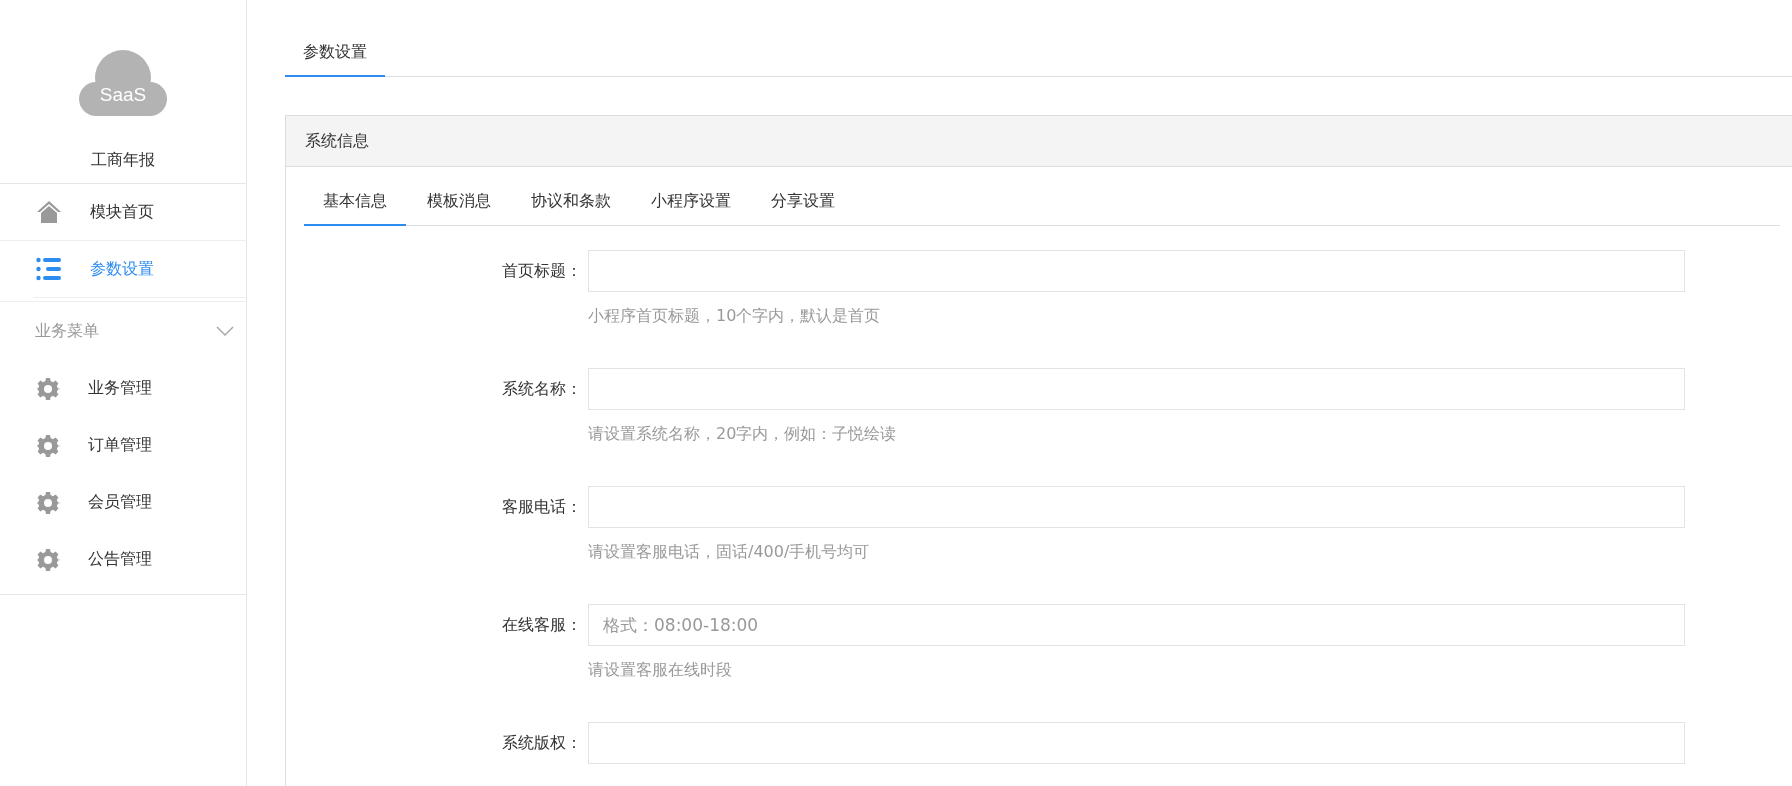 The image size is (1792, 786). What do you see at coordinates (123, 160) in the screenshot?
I see `app-name: 工商年报` at bounding box center [123, 160].